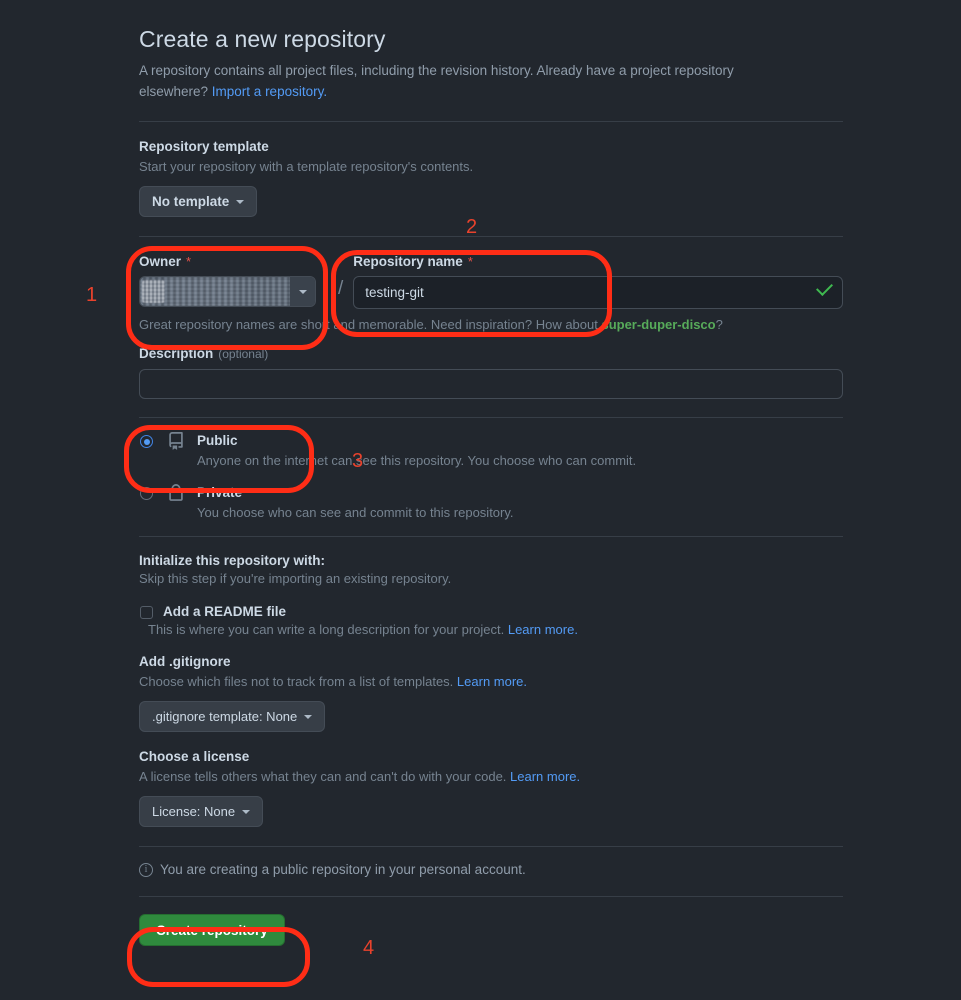 This screenshot has width=961, height=1000. Describe the element at coordinates (204, 146) in the screenshot. I see `repository-template-label: Repository template` at that location.